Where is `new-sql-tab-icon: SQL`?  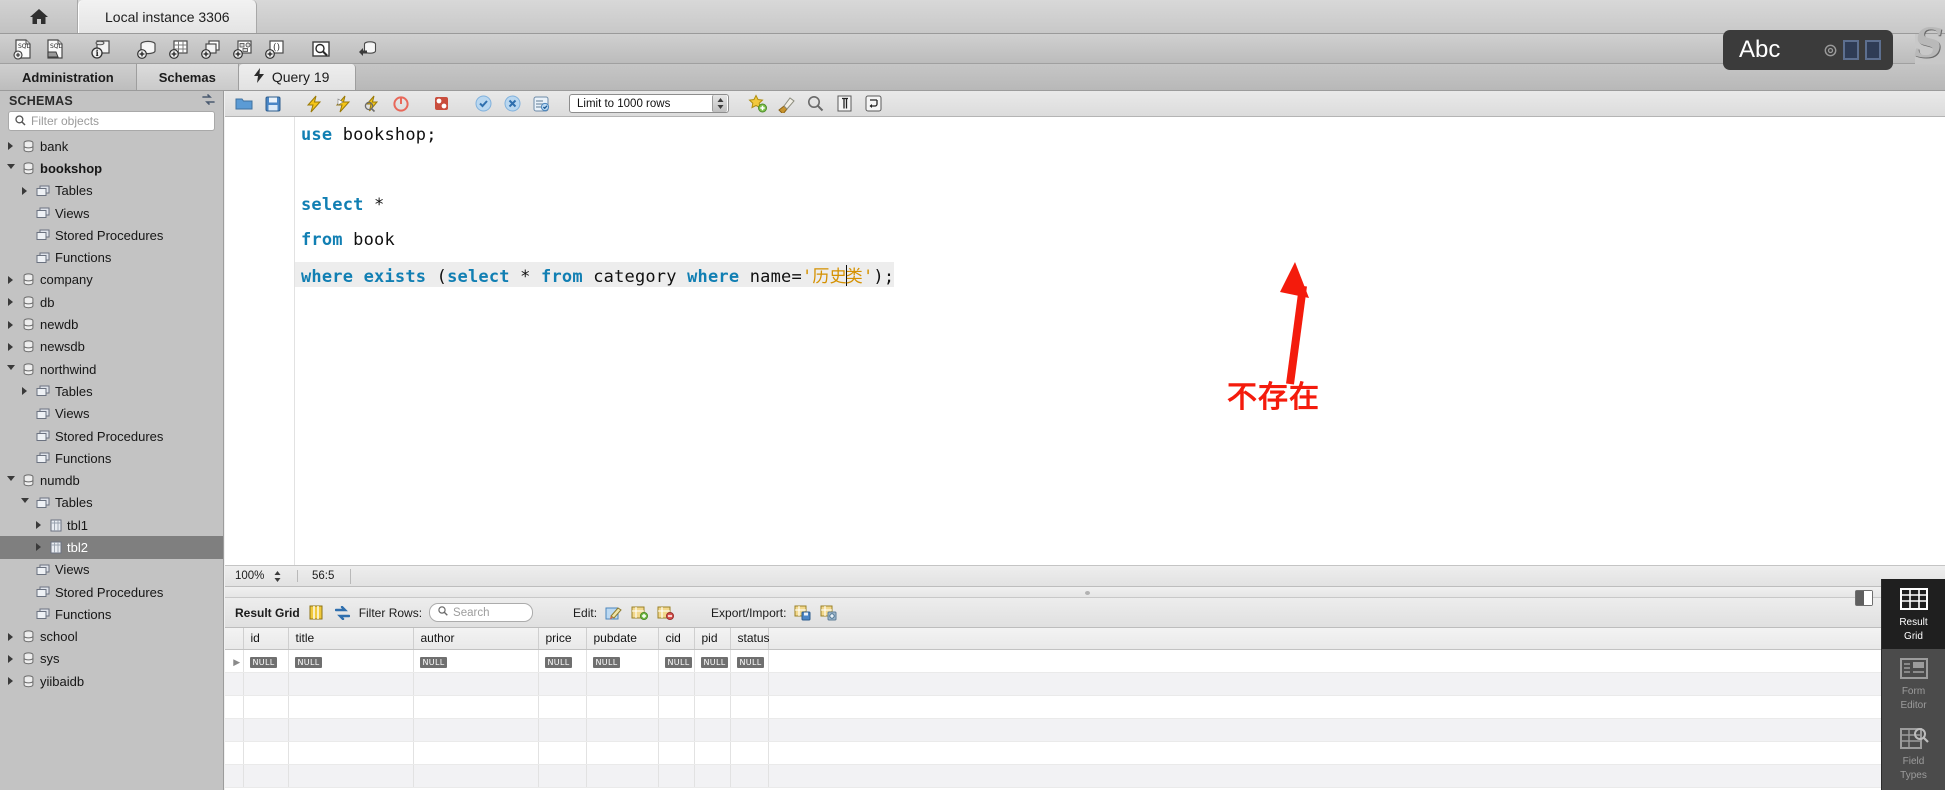 new-sql-tab-icon: SQL is located at coordinates (23, 49).